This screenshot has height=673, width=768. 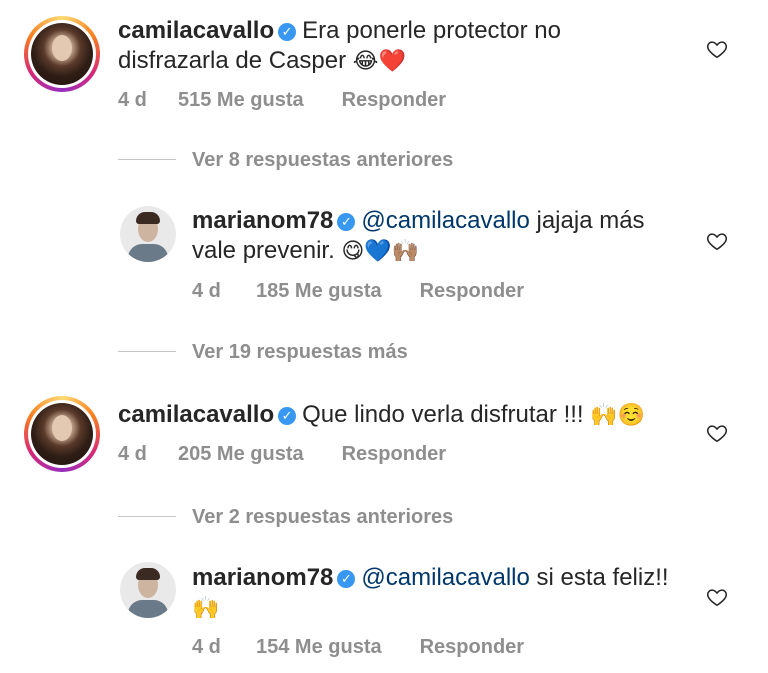 I want to click on likes-count: 515 Me gusta, so click(x=241, y=100).